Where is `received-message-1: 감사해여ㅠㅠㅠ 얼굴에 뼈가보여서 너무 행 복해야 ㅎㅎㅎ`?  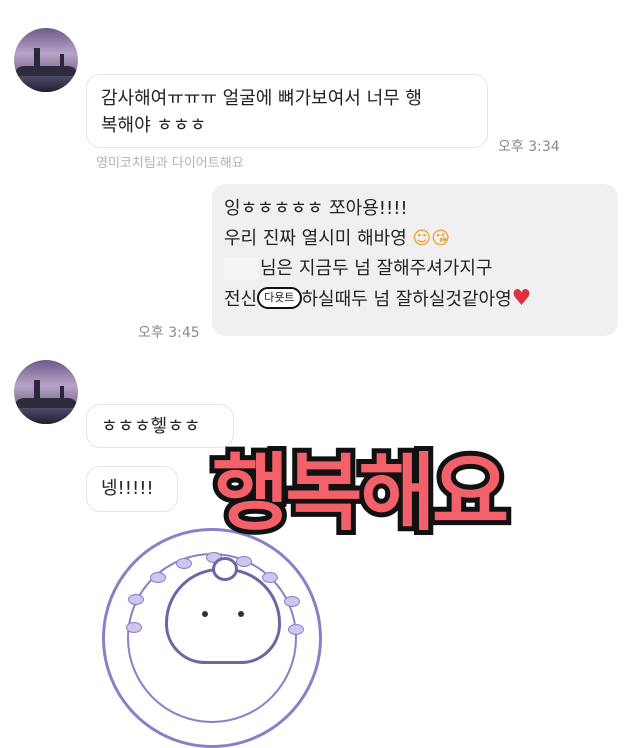 received-message-1: 감사해여ㅠㅠㅠ 얼굴에 뼈가보여서 너무 행 복해야 ㅎㅎㅎ is located at coordinates (287, 111).